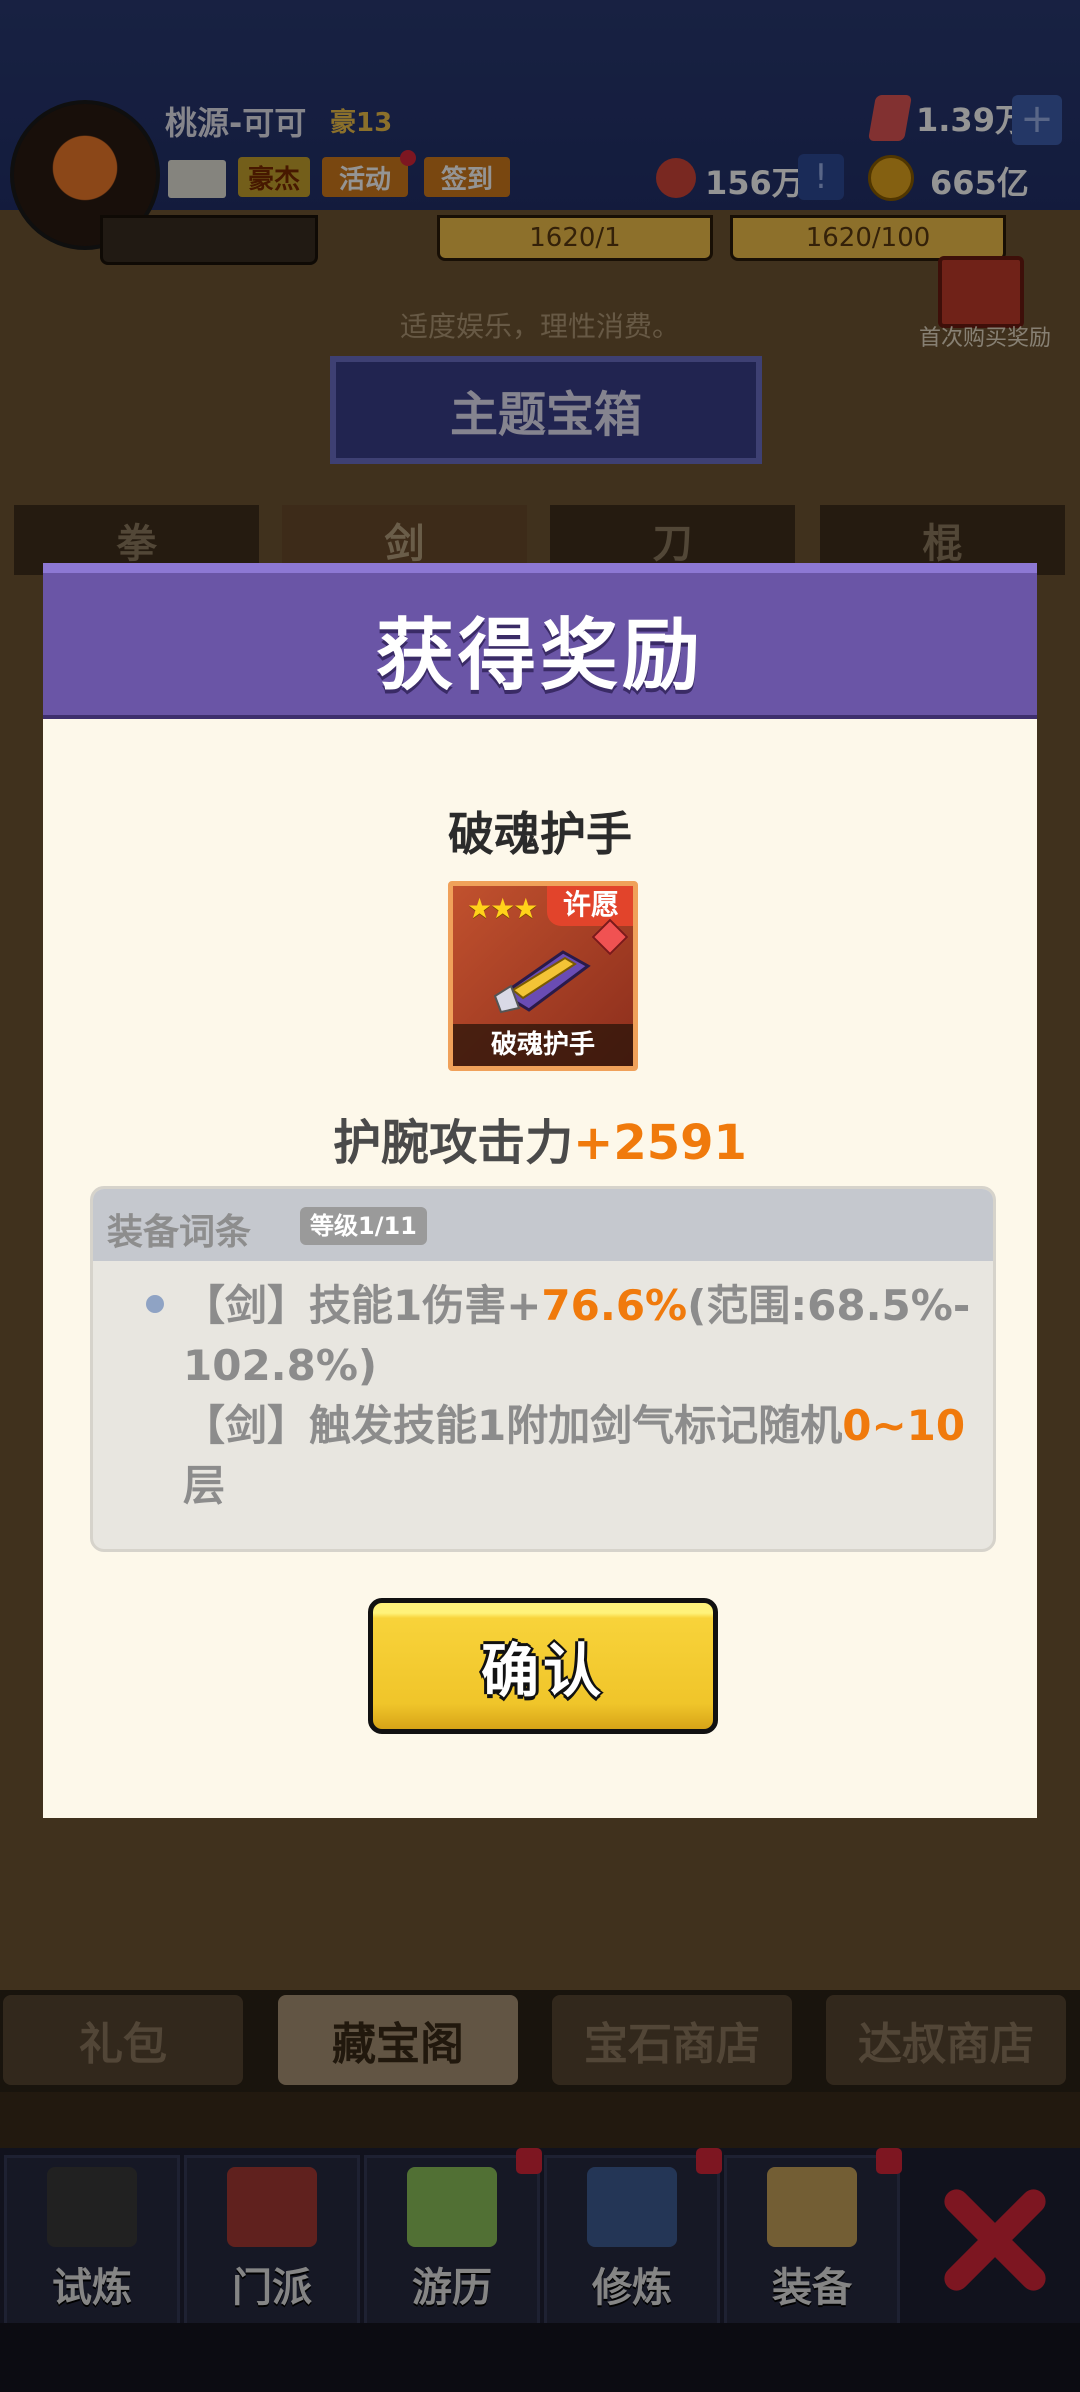 The width and height of the screenshot is (1080, 2392). I want to click on reward-item-card: ★★★ 许愿 破魂护手, so click(543, 976).